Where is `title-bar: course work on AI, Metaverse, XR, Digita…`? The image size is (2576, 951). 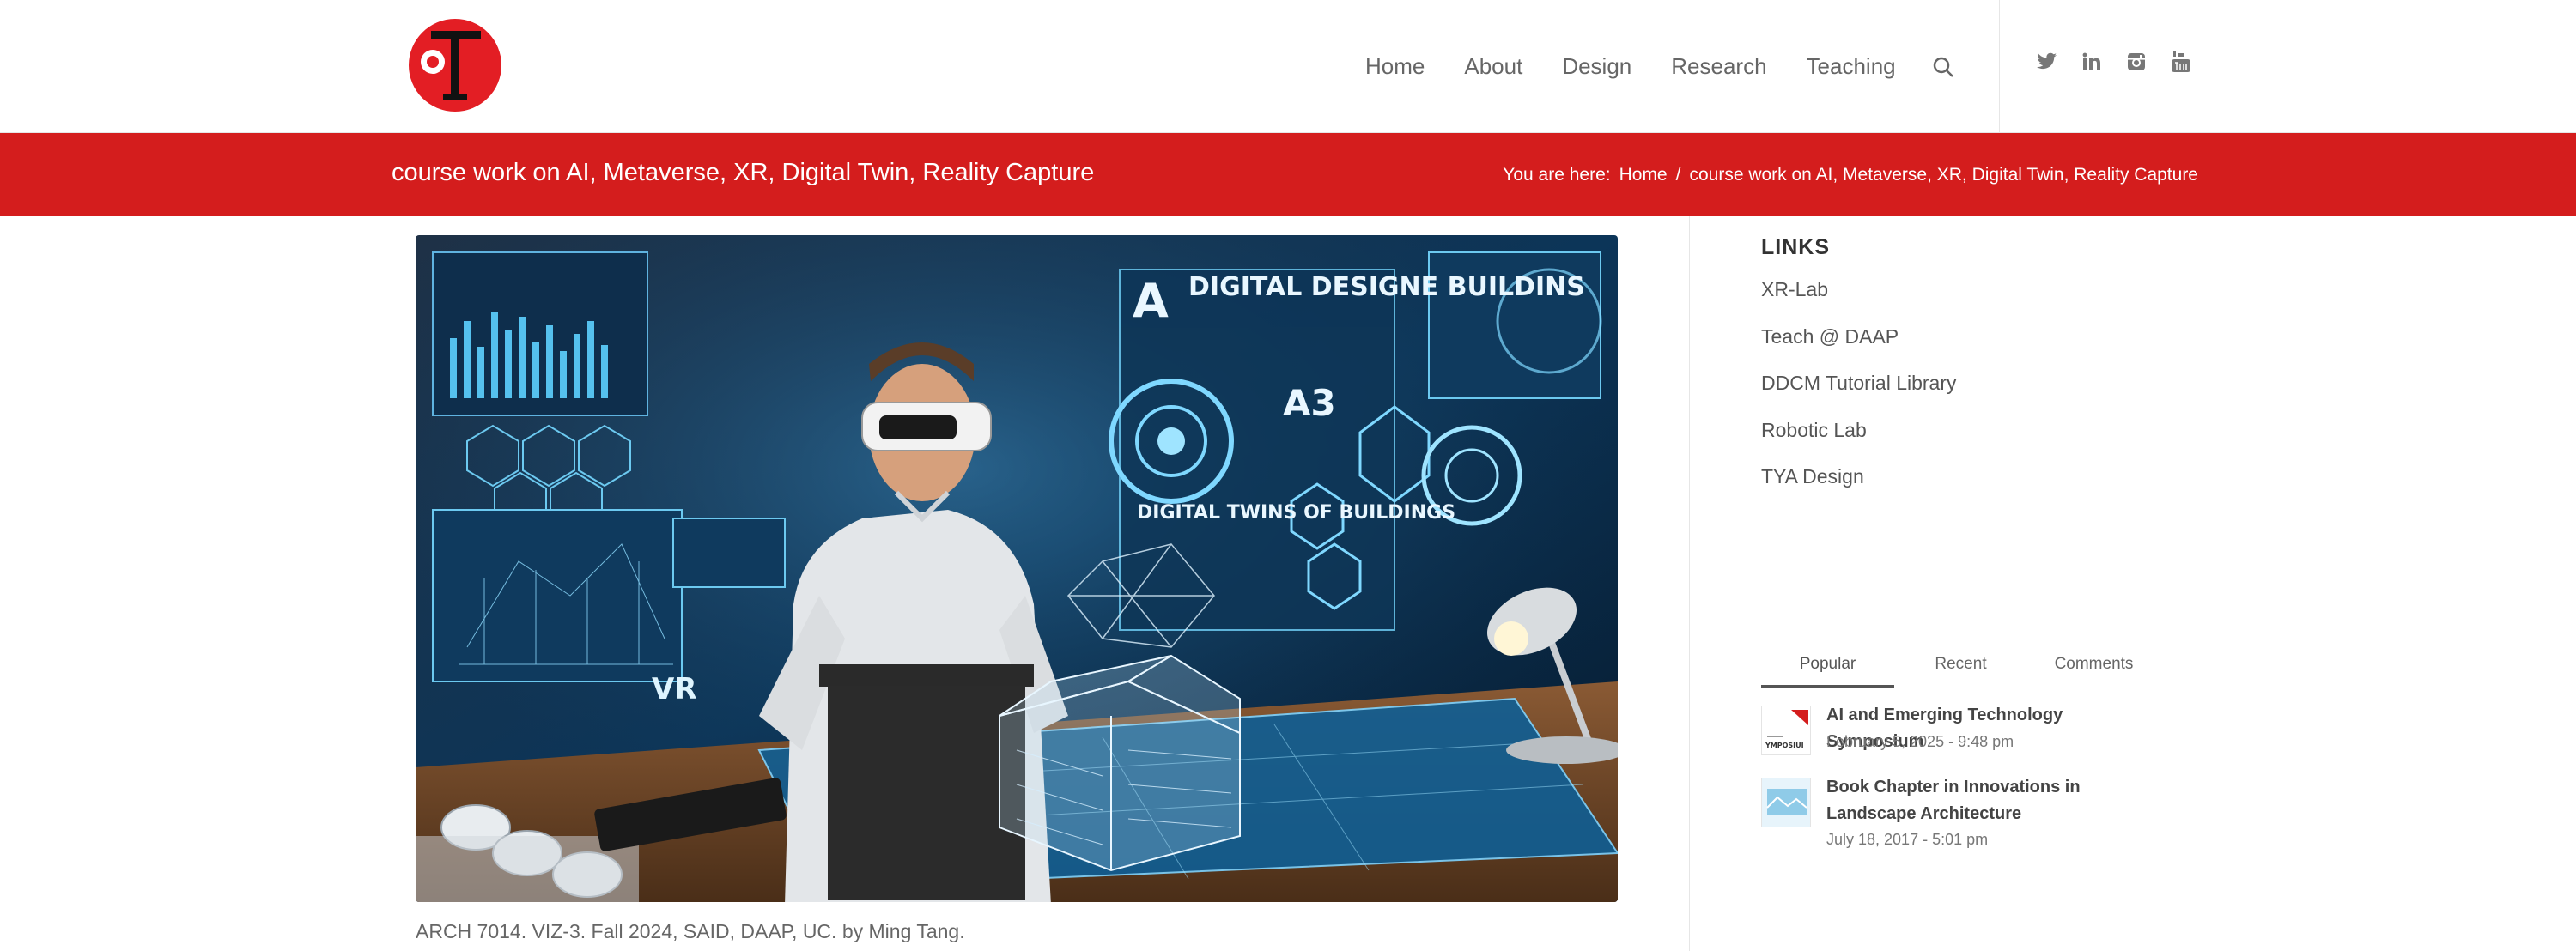 title-bar: course work on AI, Metaverse, XR, Digita… is located at coordinates (1288, 174).